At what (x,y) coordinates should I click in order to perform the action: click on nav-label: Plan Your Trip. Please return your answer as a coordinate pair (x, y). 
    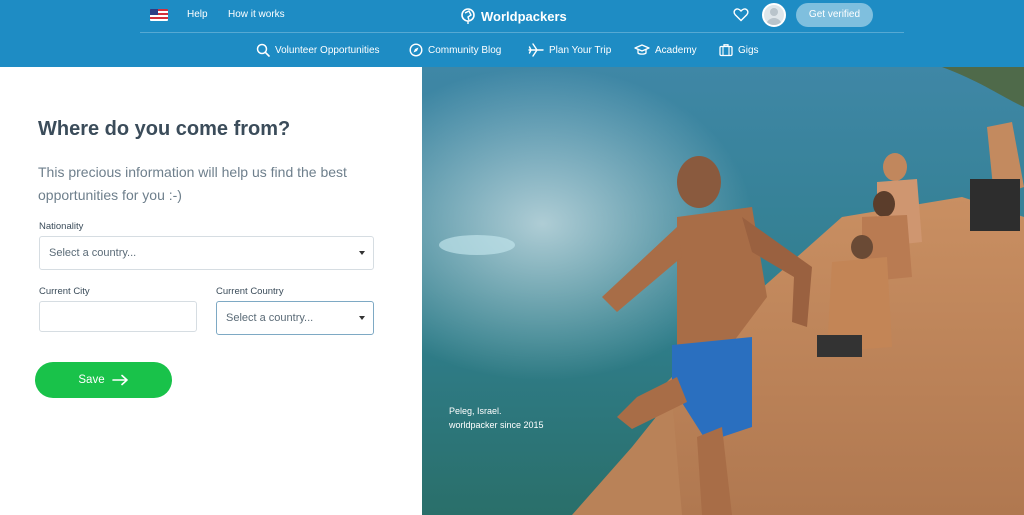
    Looking at the image, I should click on (580, 50).